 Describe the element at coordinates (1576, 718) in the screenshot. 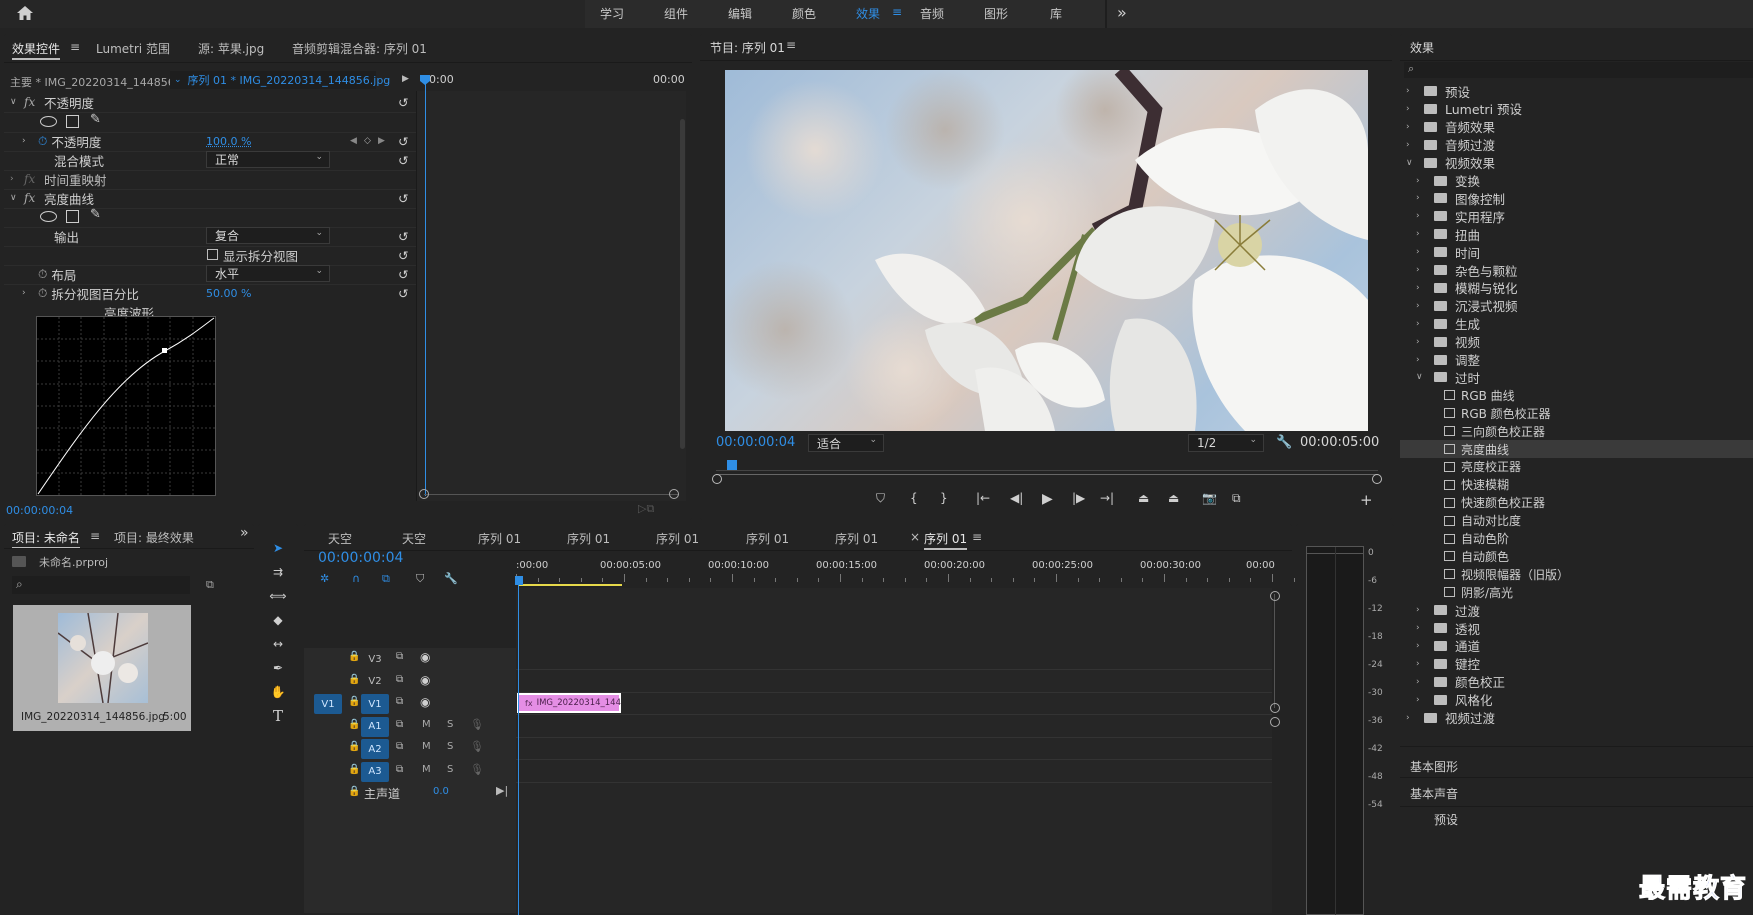

I see `effects-folder: › 视频过渡` at that location.